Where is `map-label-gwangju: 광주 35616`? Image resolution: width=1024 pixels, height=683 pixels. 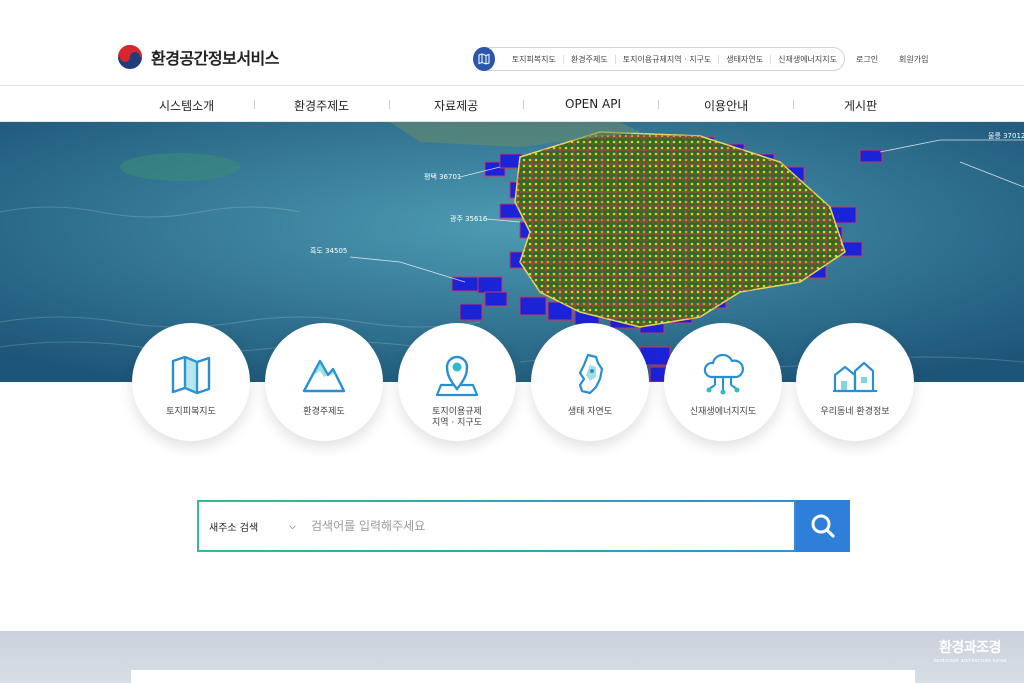
map-label-gwangju: 광주 35616 is located at coordinates (469, 219).